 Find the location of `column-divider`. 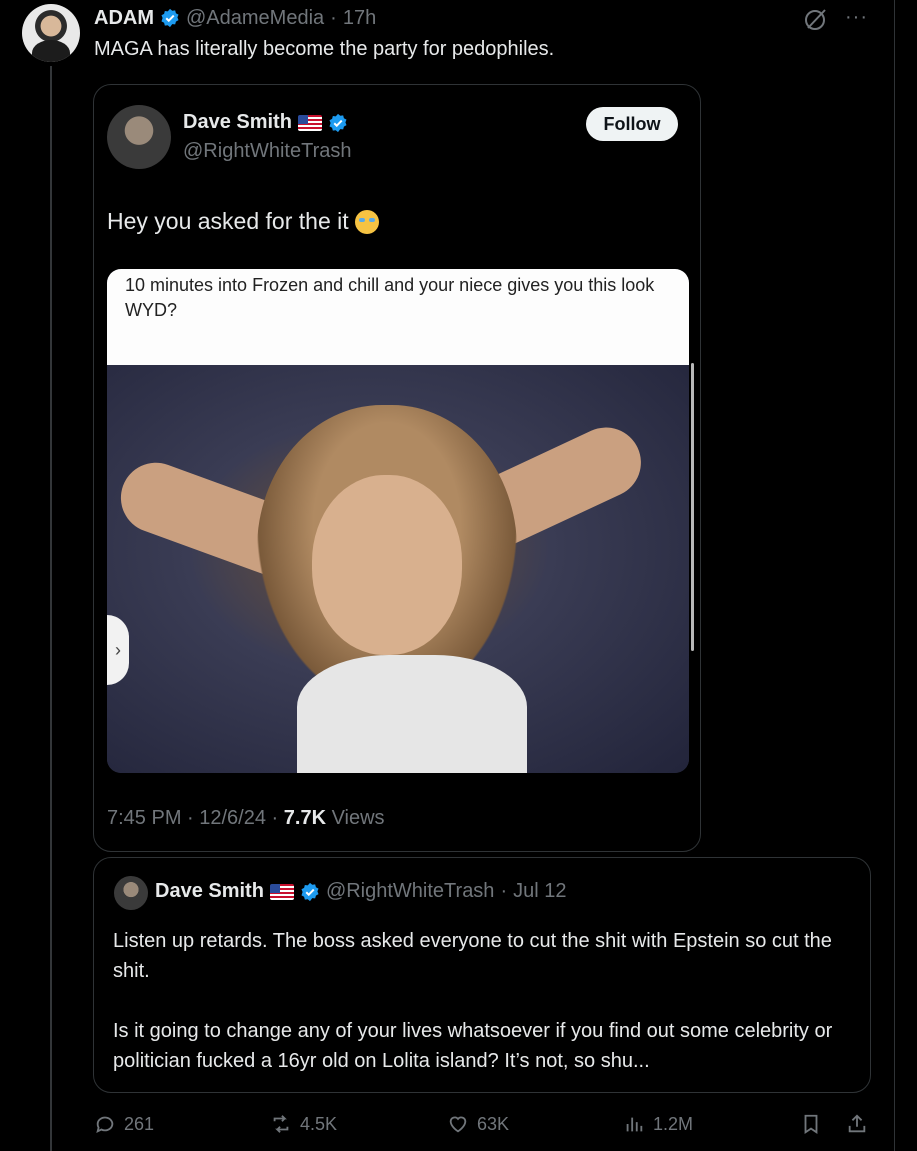

column-divider is located at coordinates (894, 575).